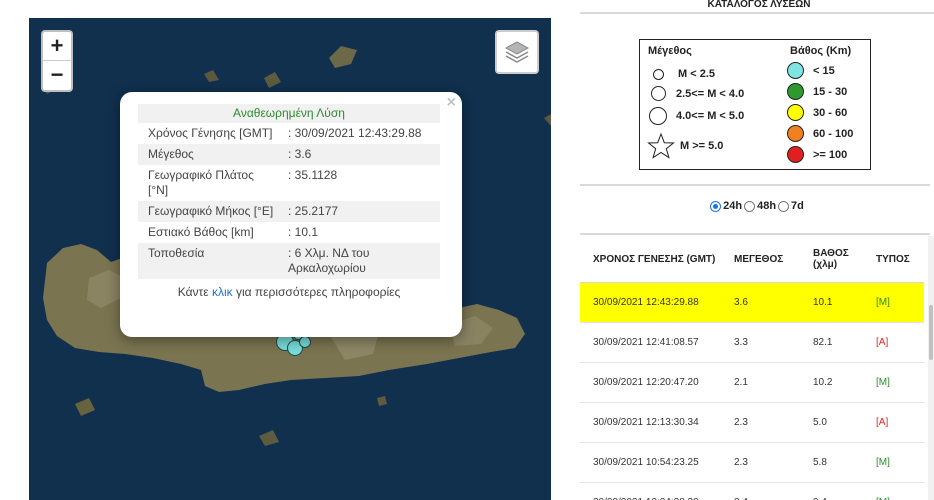 The width and height of the screenshot is (934, 500). I want to click on legend-mag-row: 4.0<= M < 5.0, so click(696, 116).